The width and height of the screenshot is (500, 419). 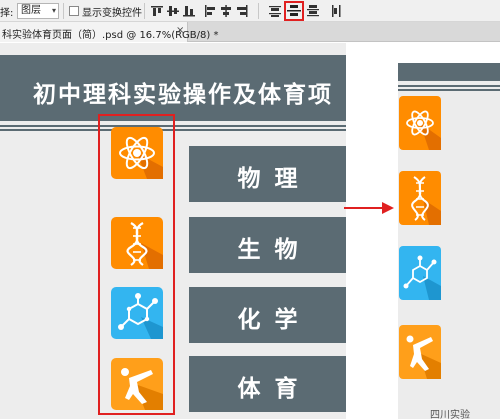 I want to click on document-tab: 科实验体育页面（简）.psd @ 16.7%(RGB/8) * ×, so click(x=109, y=32).